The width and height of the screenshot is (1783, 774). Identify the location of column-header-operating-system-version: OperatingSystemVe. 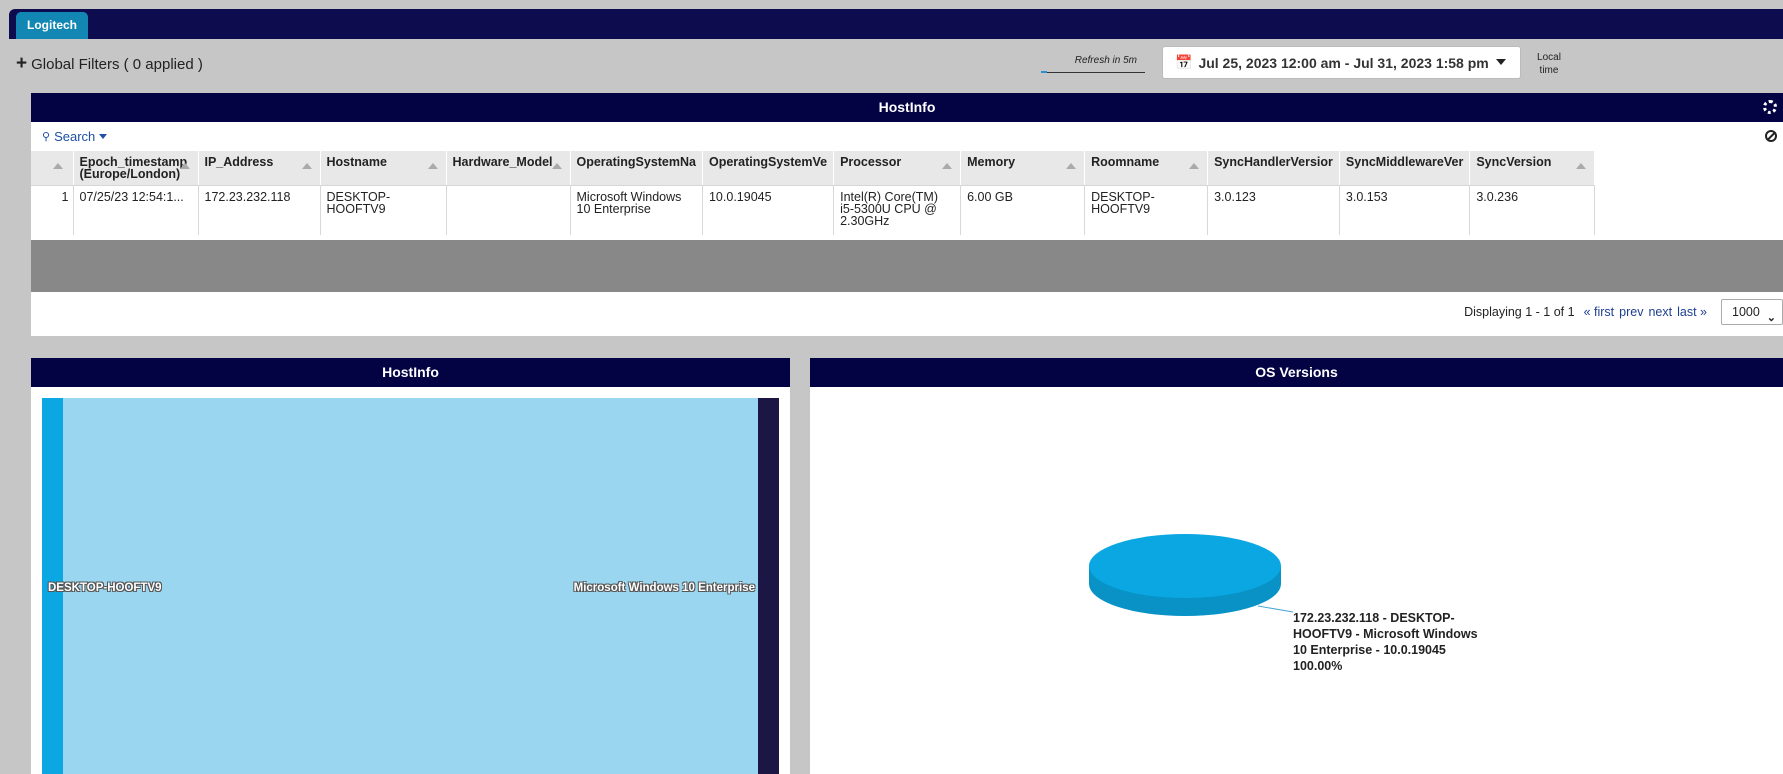
(768, 168).